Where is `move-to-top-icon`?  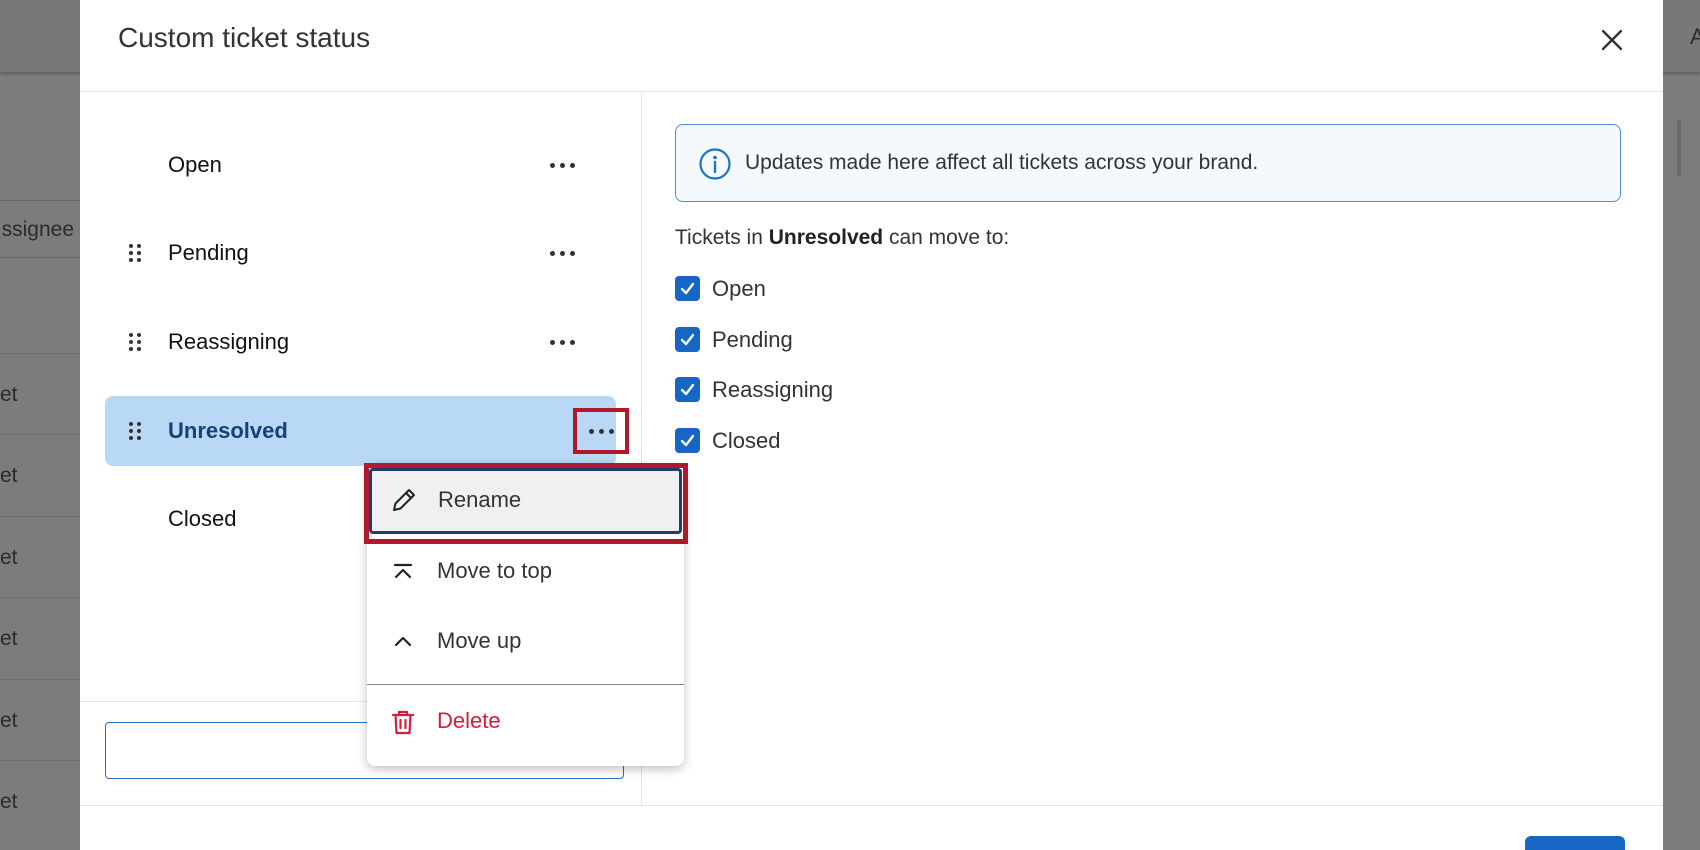
move-to-top-icon is located at coordinates (403, 571).